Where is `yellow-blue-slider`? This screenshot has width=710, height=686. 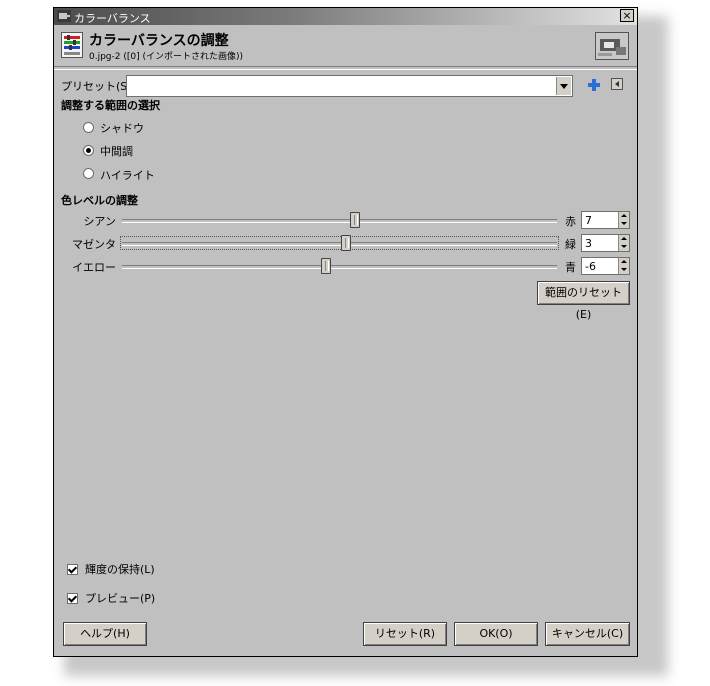 yellow-blue-slider is located at coordinates (339, 266).